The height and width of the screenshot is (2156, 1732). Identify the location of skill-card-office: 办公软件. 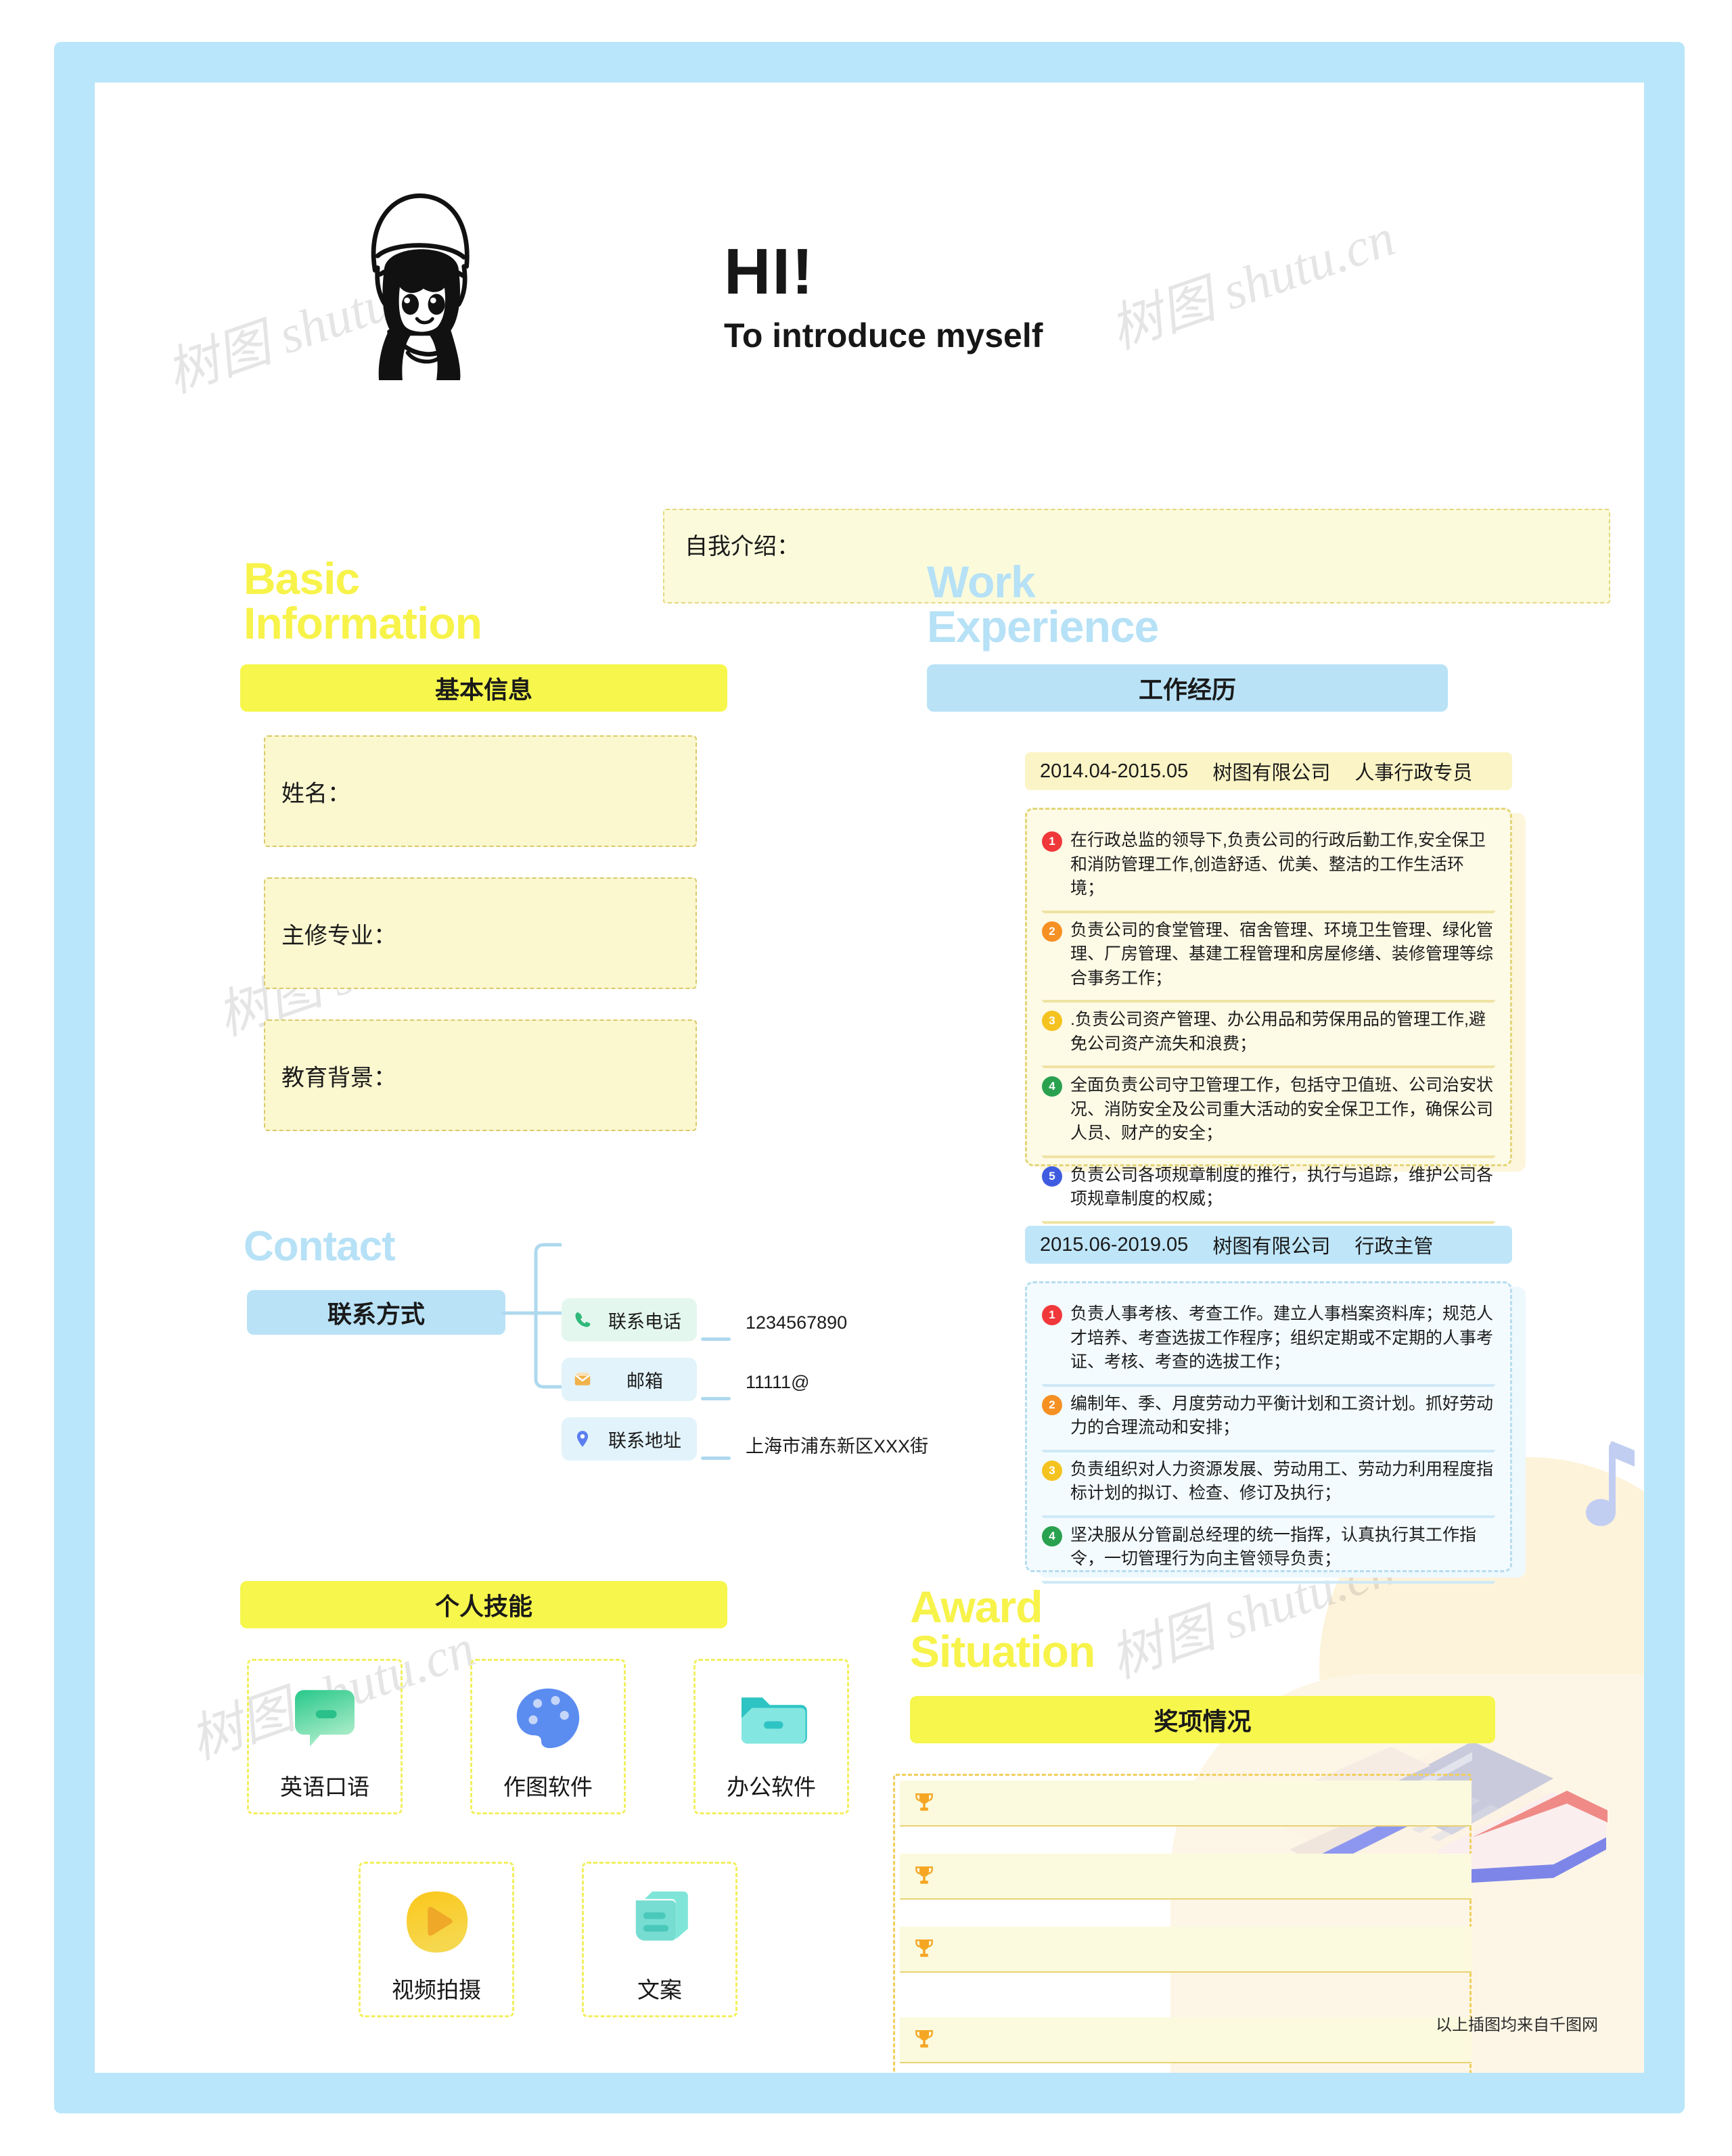
(771, 1737).